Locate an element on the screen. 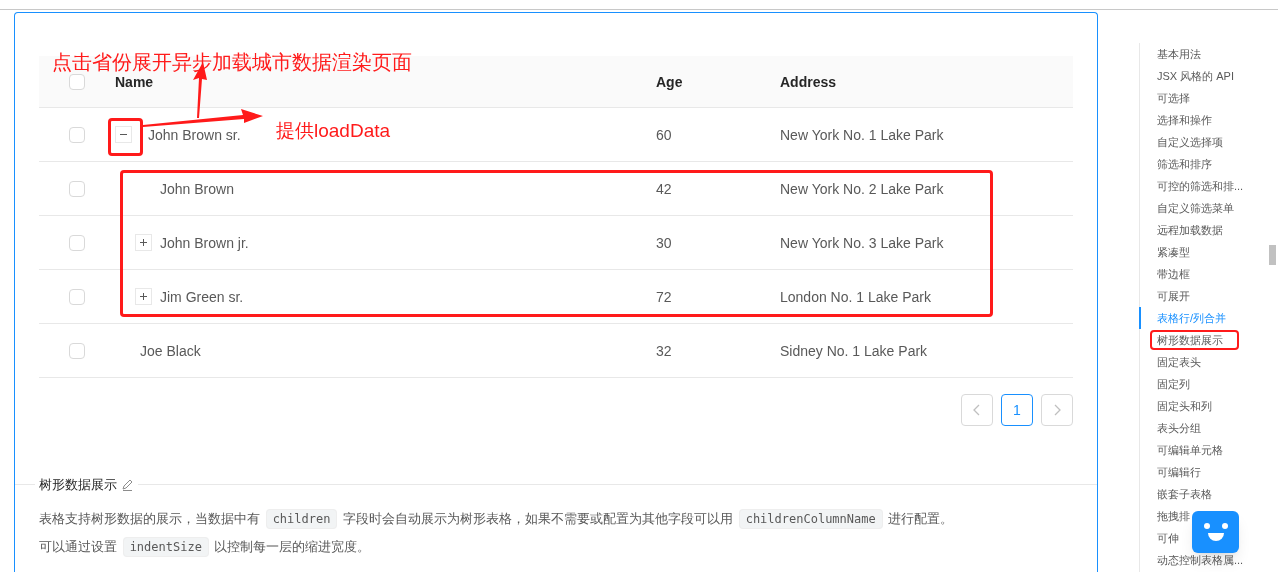 This screenshot has height=572, width=1278. column-header: Name is located at coordinates (134, 81).